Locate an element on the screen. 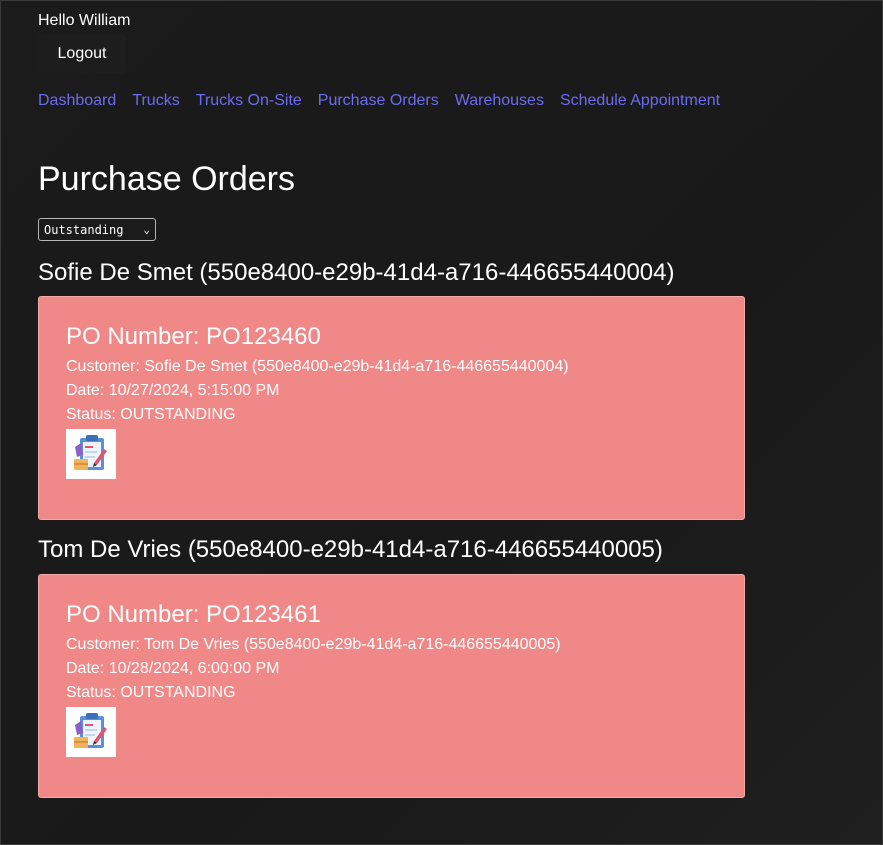  nav-link-schedule-appointment: Schedule Appointment is located at coordinates (640, 101).